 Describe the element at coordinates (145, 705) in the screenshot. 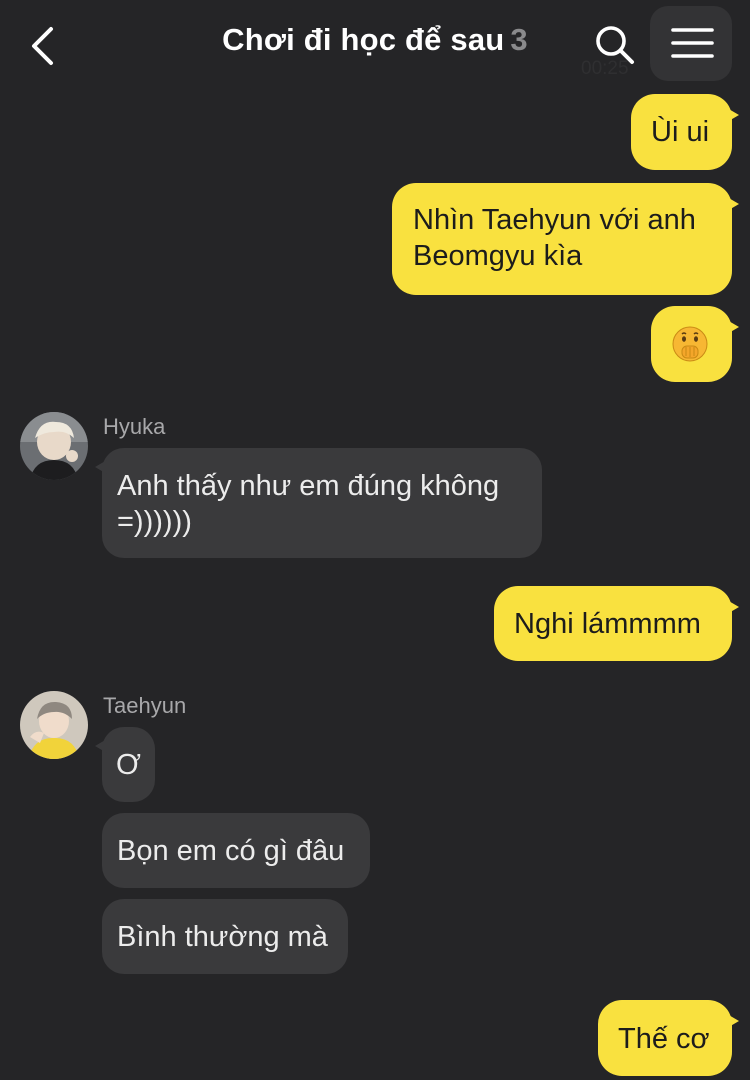

I see `sender-name: Taehyun` at that location.